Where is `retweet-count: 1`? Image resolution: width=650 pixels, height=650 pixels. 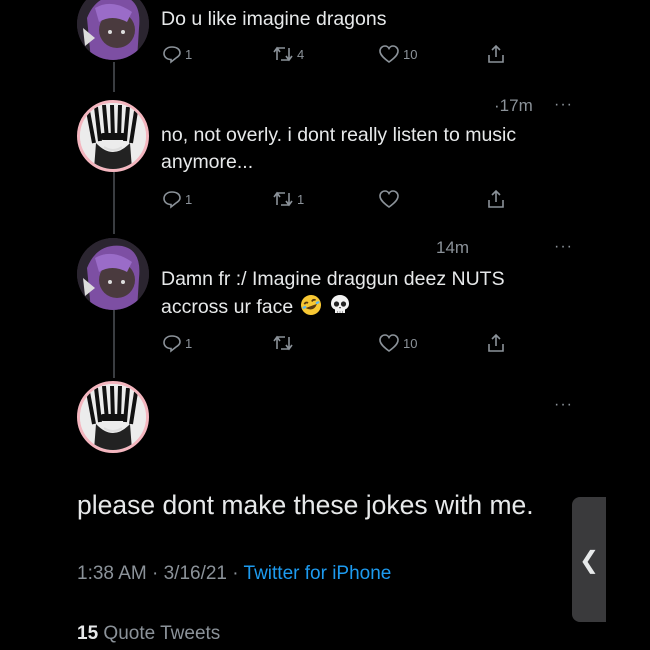 retweet-count: 1 is located at coordinates (301, 199).